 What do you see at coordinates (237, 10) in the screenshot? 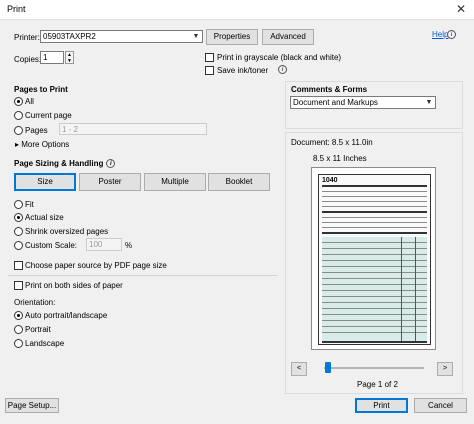
I see `title-bar: Print ✕` at bounding box center [237, 10].